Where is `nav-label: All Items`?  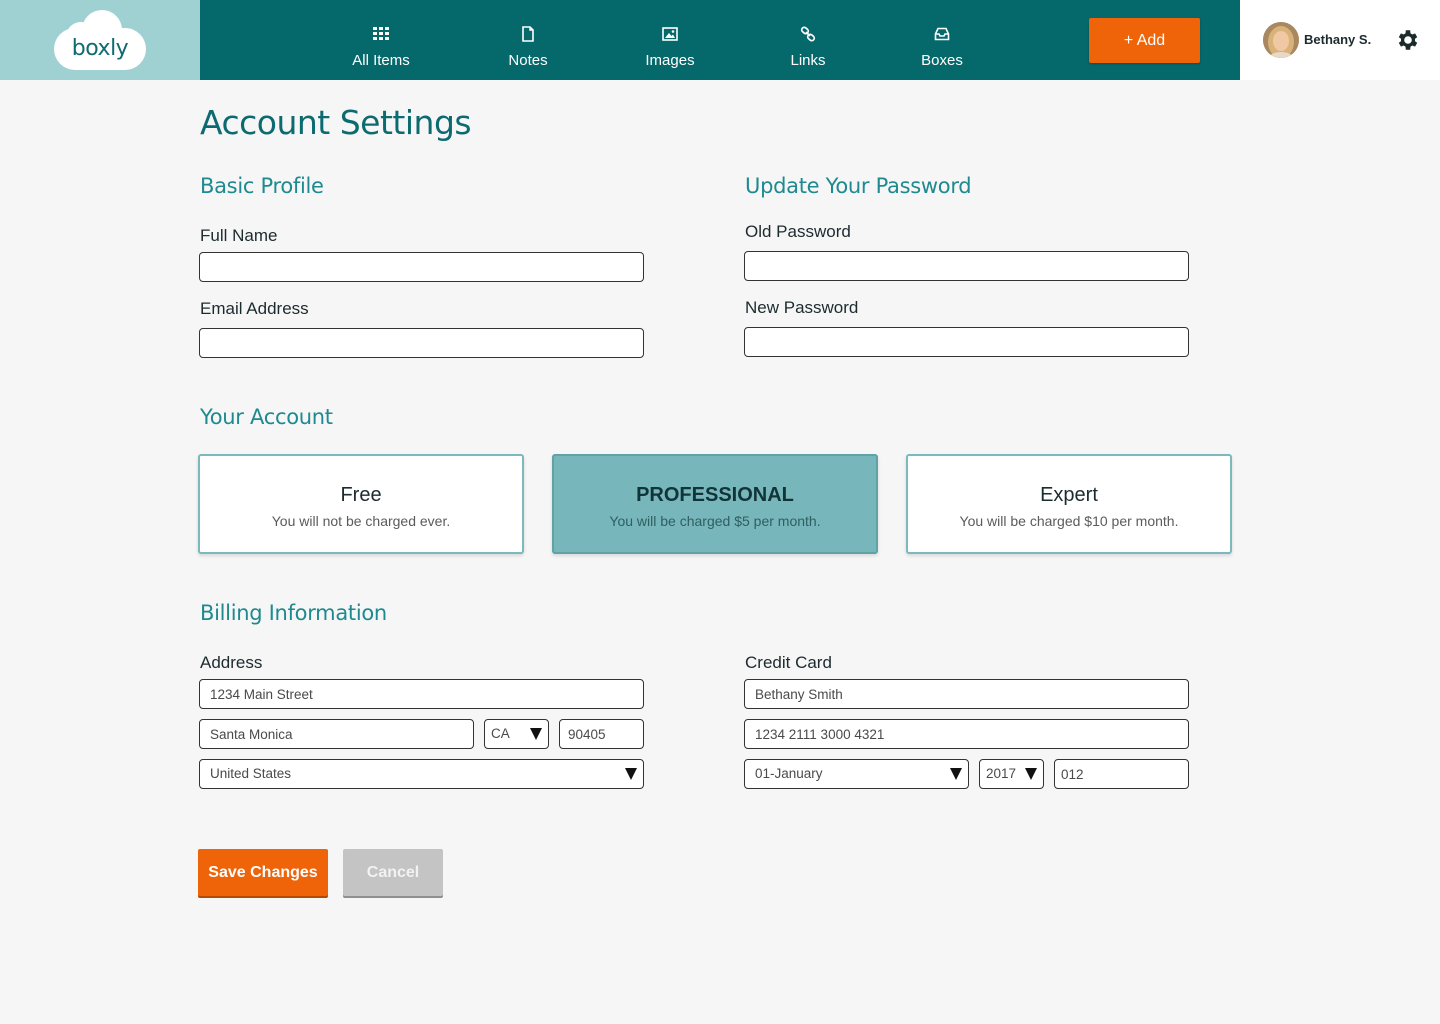 nav-label: All Items is located at coordinates (381, 60).